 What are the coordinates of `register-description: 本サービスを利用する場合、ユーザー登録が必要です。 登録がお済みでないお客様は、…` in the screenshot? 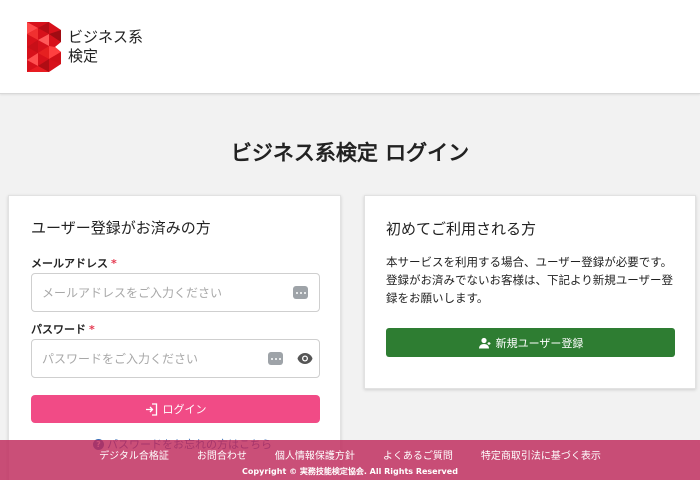 It's located at (530, 280).